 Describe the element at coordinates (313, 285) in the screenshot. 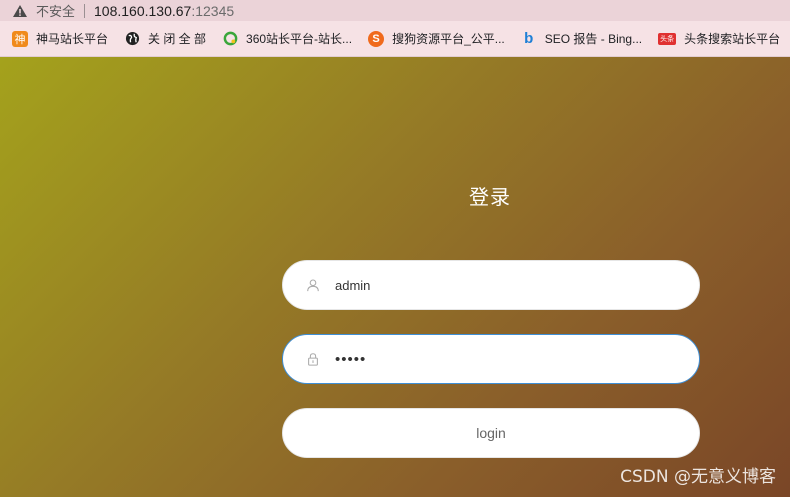

I see `user-icon` at that location.